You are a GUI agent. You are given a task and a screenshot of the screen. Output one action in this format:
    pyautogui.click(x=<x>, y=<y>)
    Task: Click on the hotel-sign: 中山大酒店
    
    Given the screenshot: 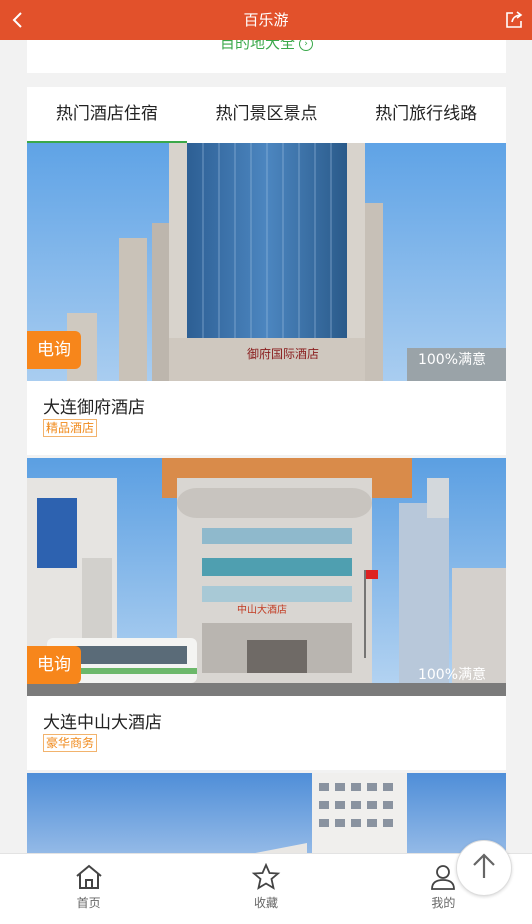 What is the action you would take?
    pyautogui.click(x=262, y=609)
    